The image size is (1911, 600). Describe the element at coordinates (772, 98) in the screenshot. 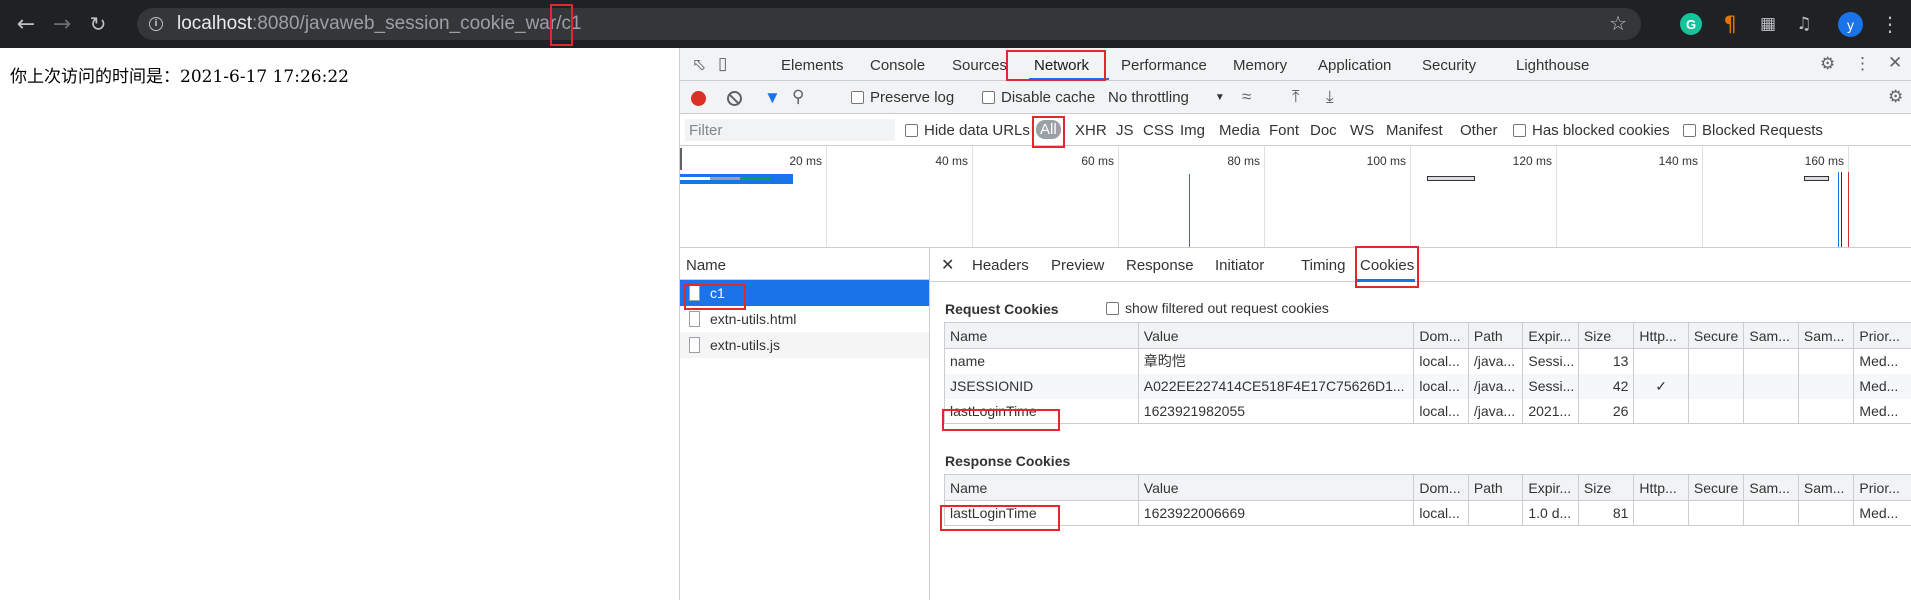

I see `filter-icon: ▼` at that location.